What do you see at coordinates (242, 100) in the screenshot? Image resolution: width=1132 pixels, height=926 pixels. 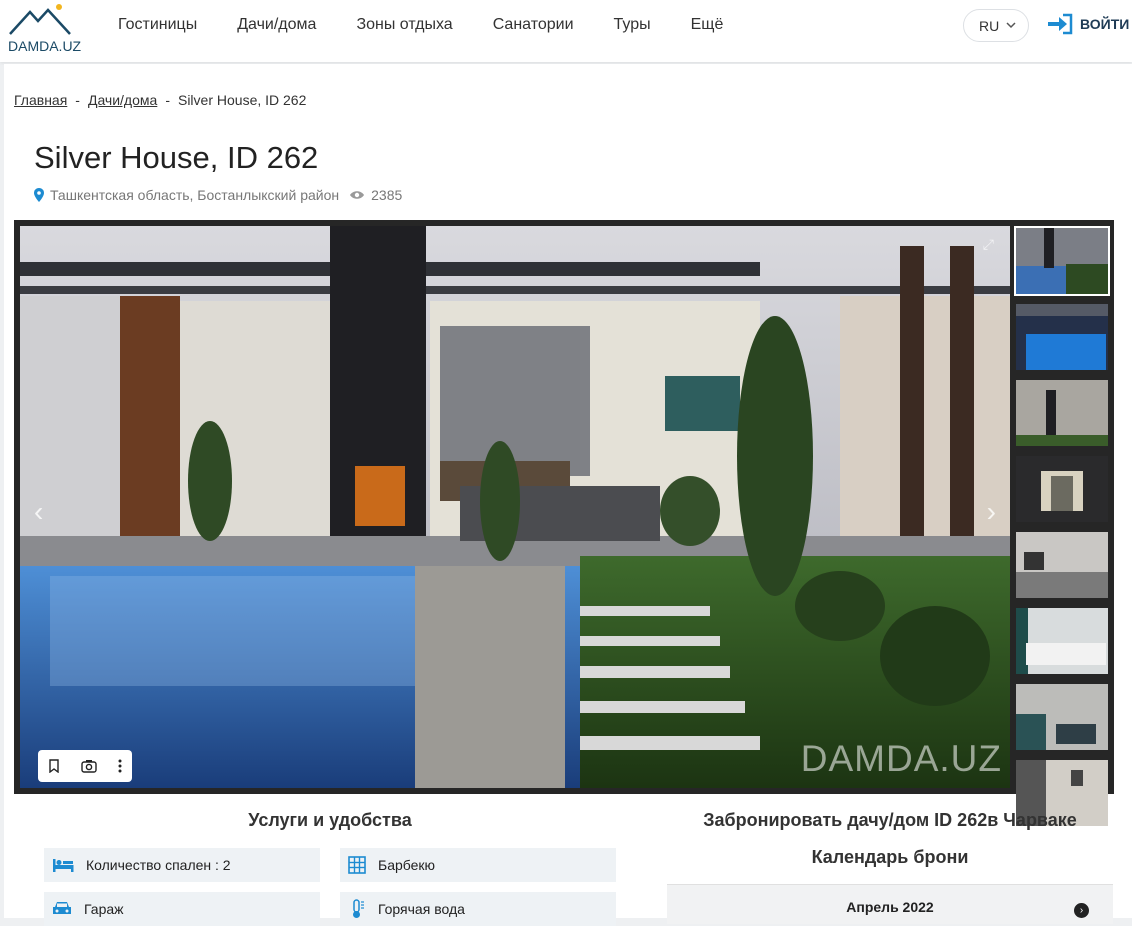 I see `breadcrumb-current: Silver House, ID 262` at bounding box center [242, 100].